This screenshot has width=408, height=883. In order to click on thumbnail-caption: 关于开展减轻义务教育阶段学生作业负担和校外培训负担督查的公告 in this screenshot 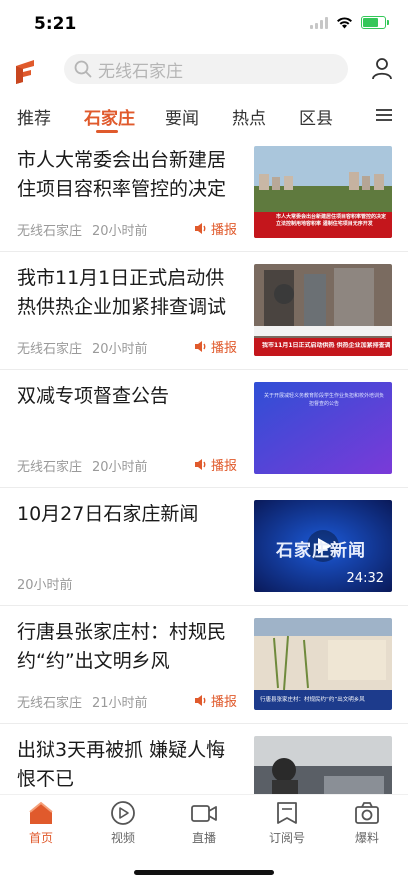, I will do `click(324, 400)`.